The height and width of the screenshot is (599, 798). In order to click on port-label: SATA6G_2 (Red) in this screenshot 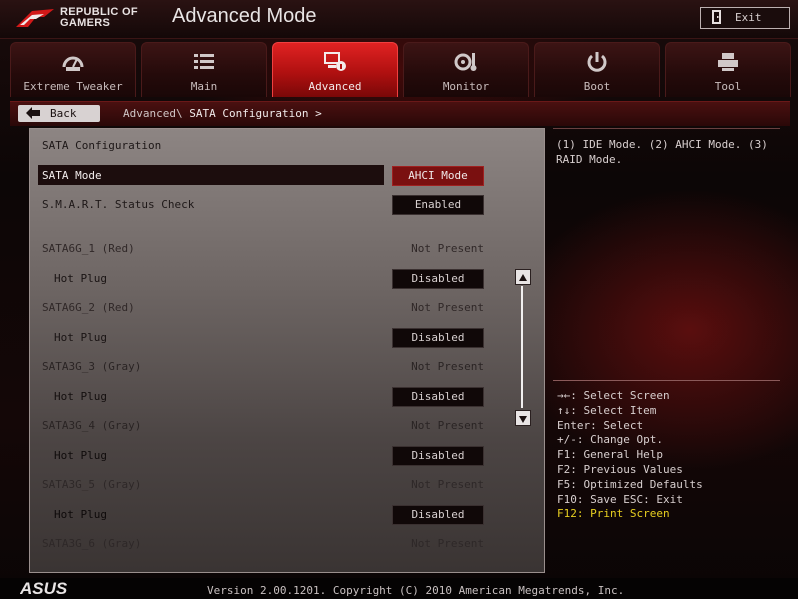, I will do `click(88, 307)`.